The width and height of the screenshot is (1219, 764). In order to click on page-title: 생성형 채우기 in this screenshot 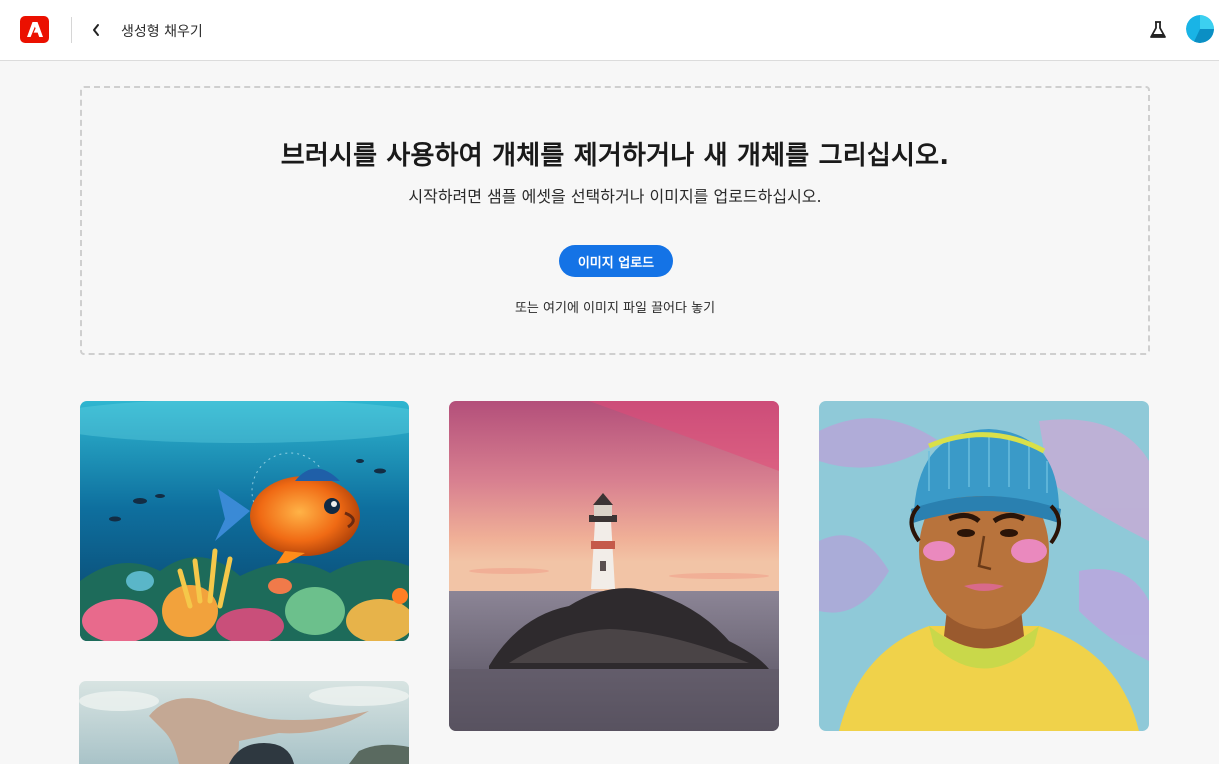, I will do `click(162, 32)`.